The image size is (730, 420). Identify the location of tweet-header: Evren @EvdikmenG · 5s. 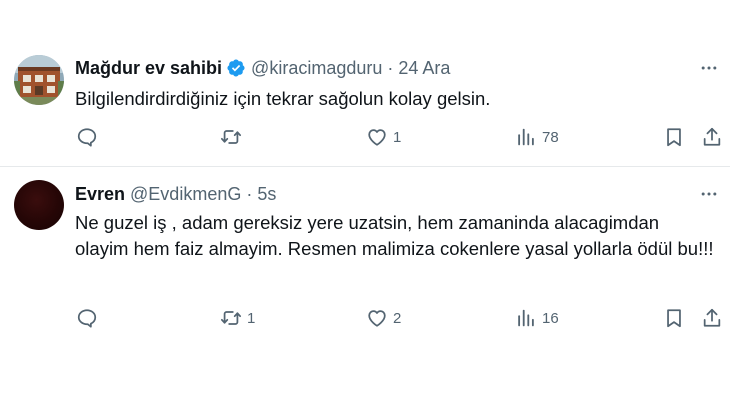
(175, 194).